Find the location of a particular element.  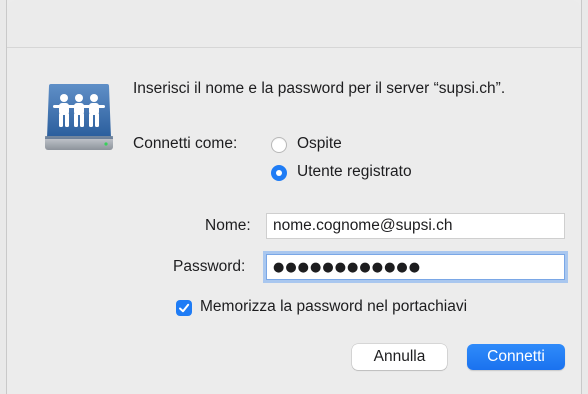

connect-as-label: Connetti come: is located at coordinates (185, 143).